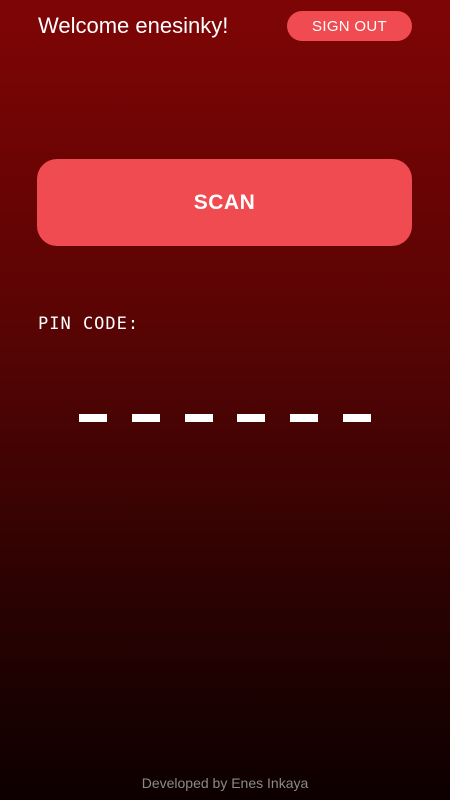 This screenshot has height=800, width=450. I want to click on pin-code-label: PIN CODE:, so click(89, 324).